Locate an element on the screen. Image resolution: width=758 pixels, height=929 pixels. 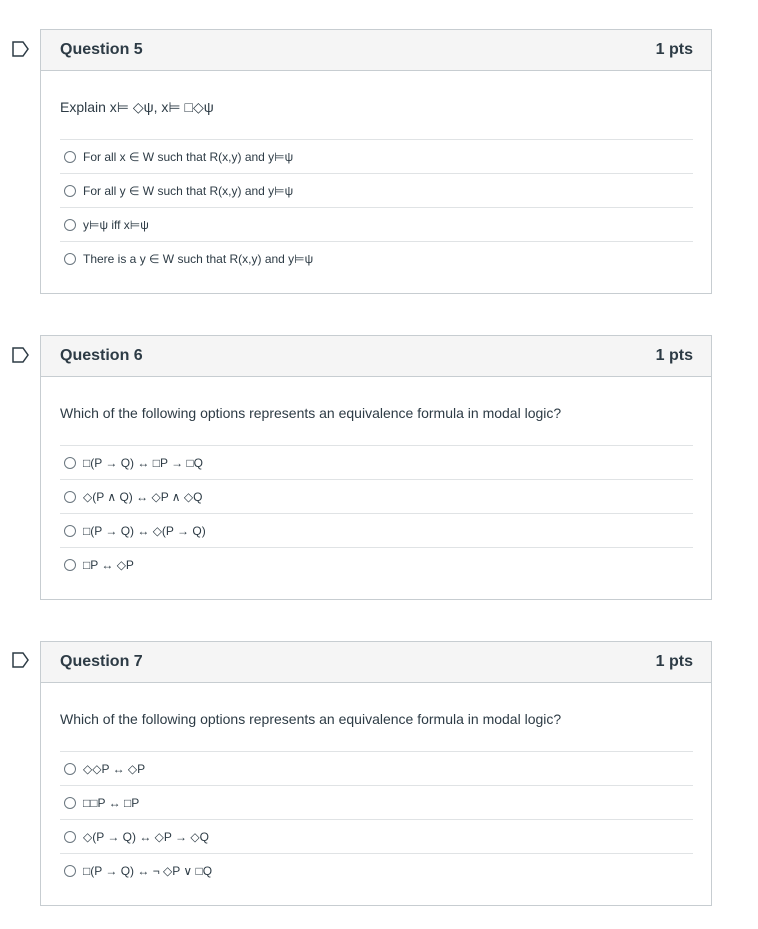
answer-option: ◇(P → Q) ↔ ◇P → ◇Q is located at coordinates (376, 837).